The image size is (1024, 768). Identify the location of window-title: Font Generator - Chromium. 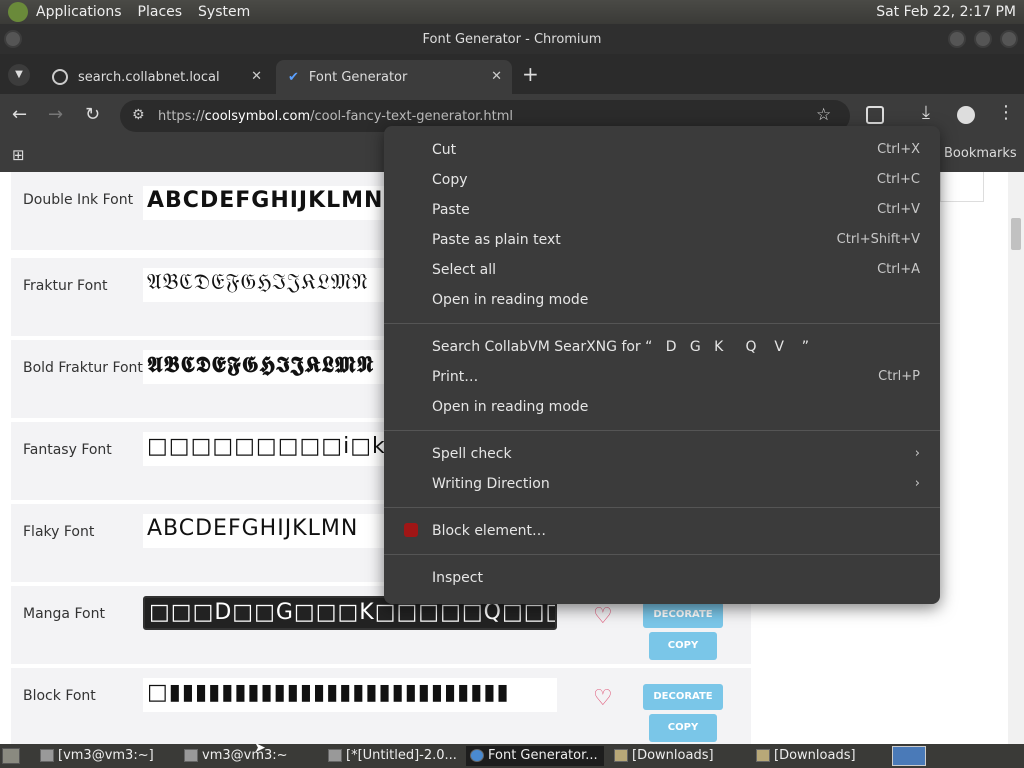
(512, 39).